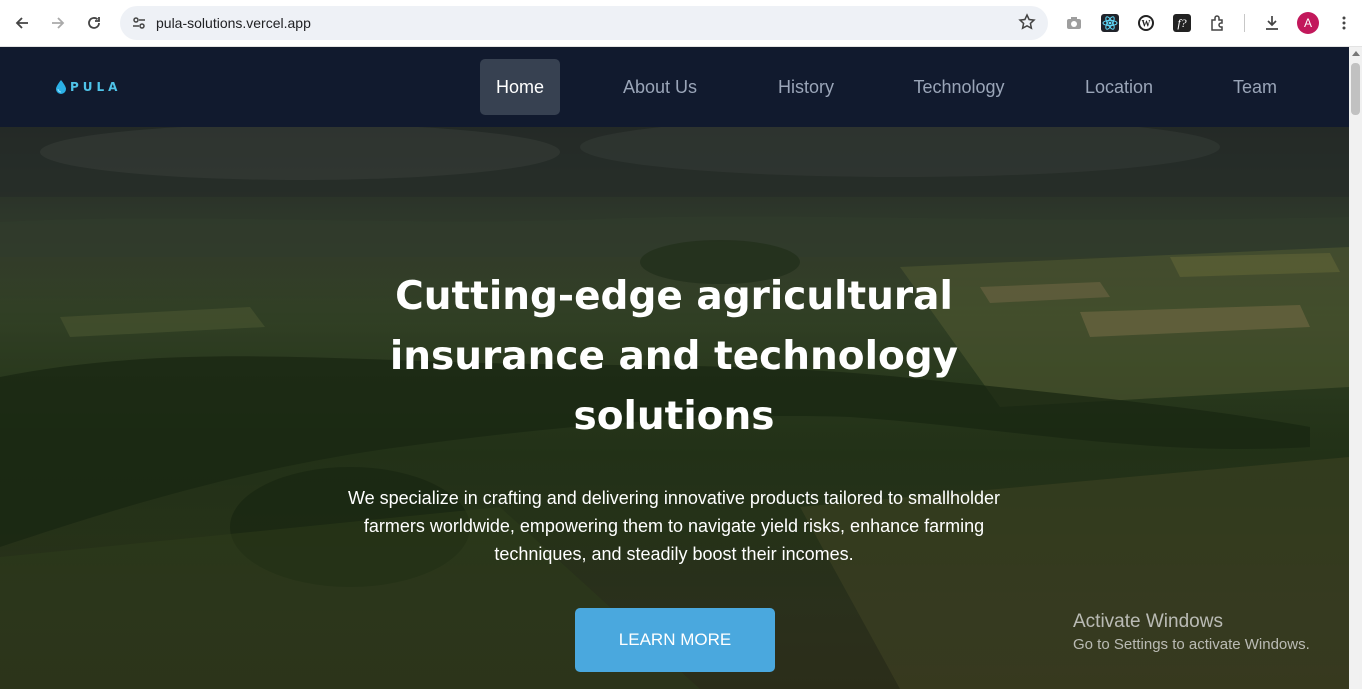 Image resolution: width=1362 pixels, height=689 pixels. I want to click on font-ext-icon: f?, so click(1182, 23).